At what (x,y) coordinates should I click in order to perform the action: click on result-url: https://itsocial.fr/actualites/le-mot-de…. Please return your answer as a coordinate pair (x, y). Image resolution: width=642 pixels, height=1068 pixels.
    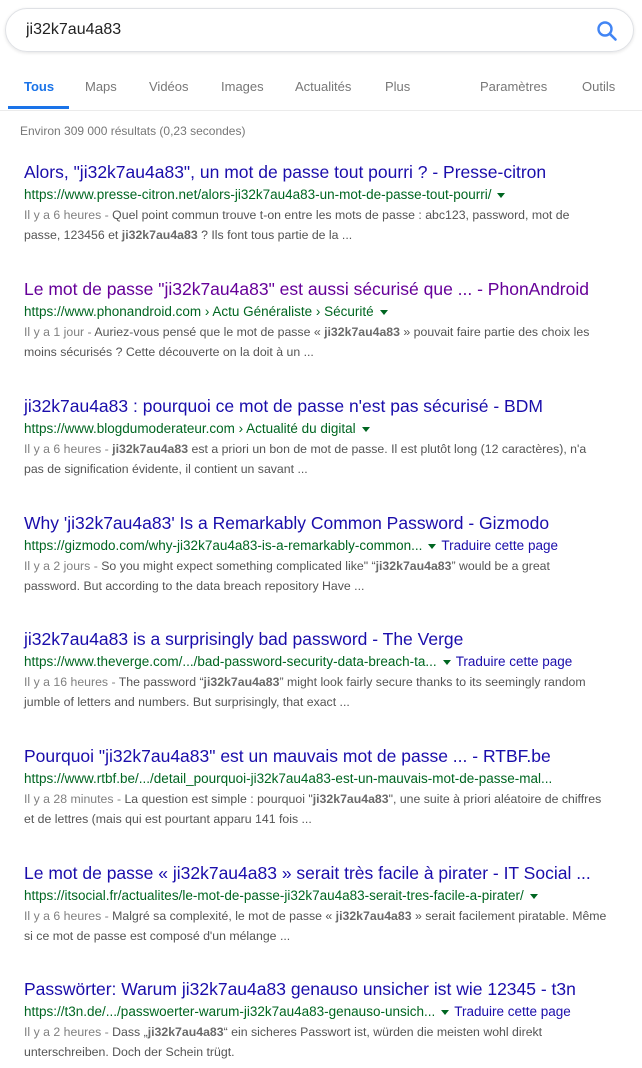
    Looking at the image, I should click on (274, 895).